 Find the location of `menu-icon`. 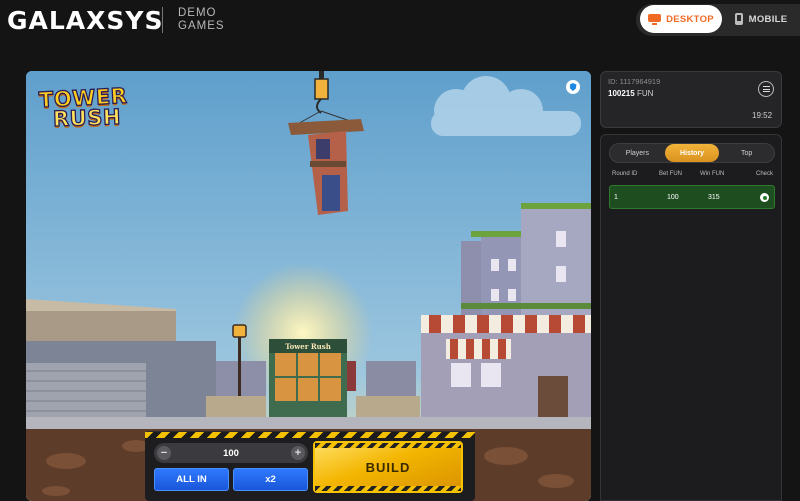

menu-icon is located at coordinates (766, 89).